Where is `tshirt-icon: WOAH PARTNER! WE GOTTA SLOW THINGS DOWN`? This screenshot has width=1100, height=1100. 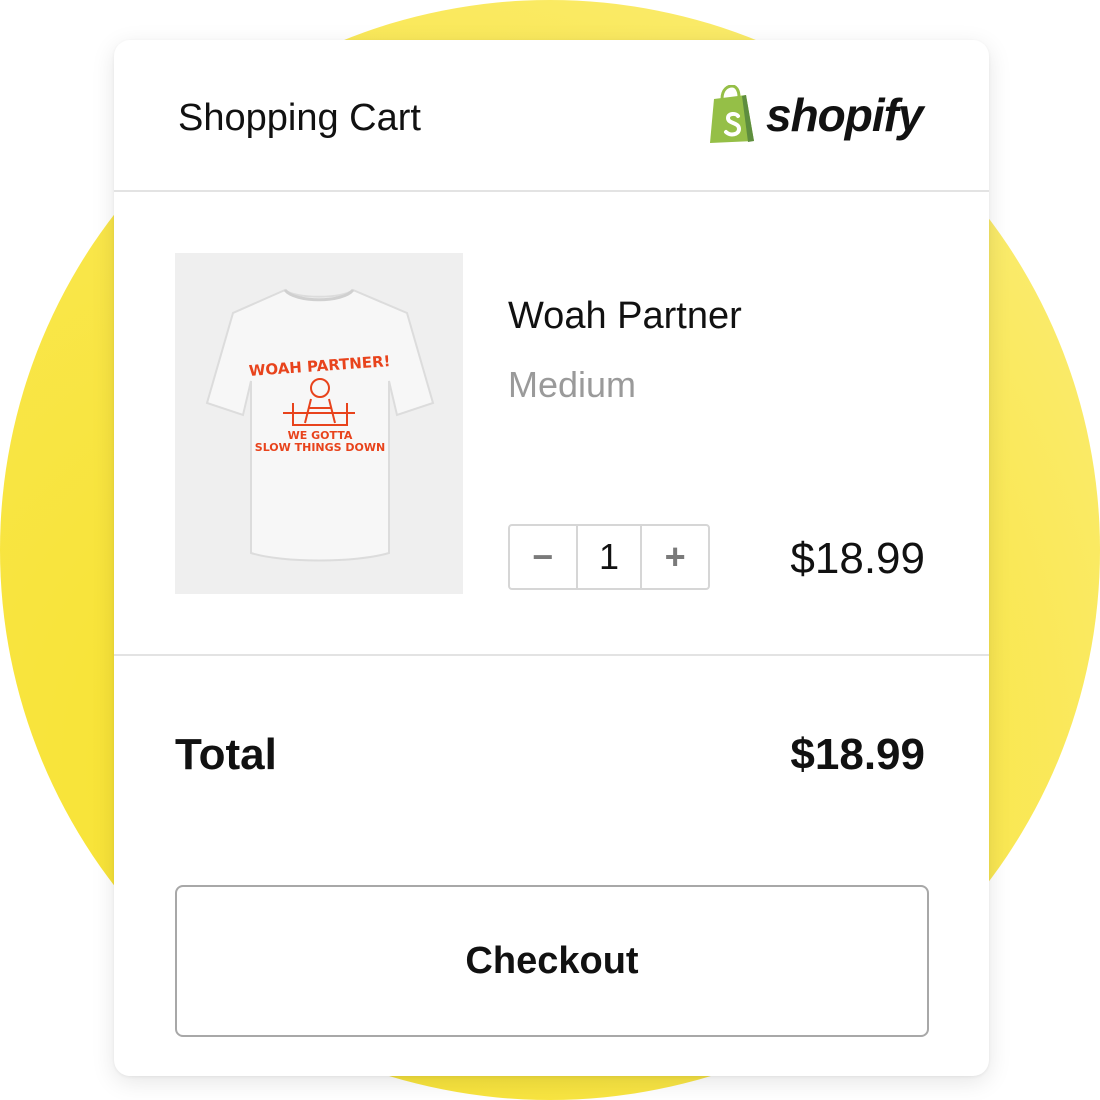 tshirt-icon: WOAH PARTNER! WE GOTTA SLOW THINGS DOWN is located at coordinates (320, 425).